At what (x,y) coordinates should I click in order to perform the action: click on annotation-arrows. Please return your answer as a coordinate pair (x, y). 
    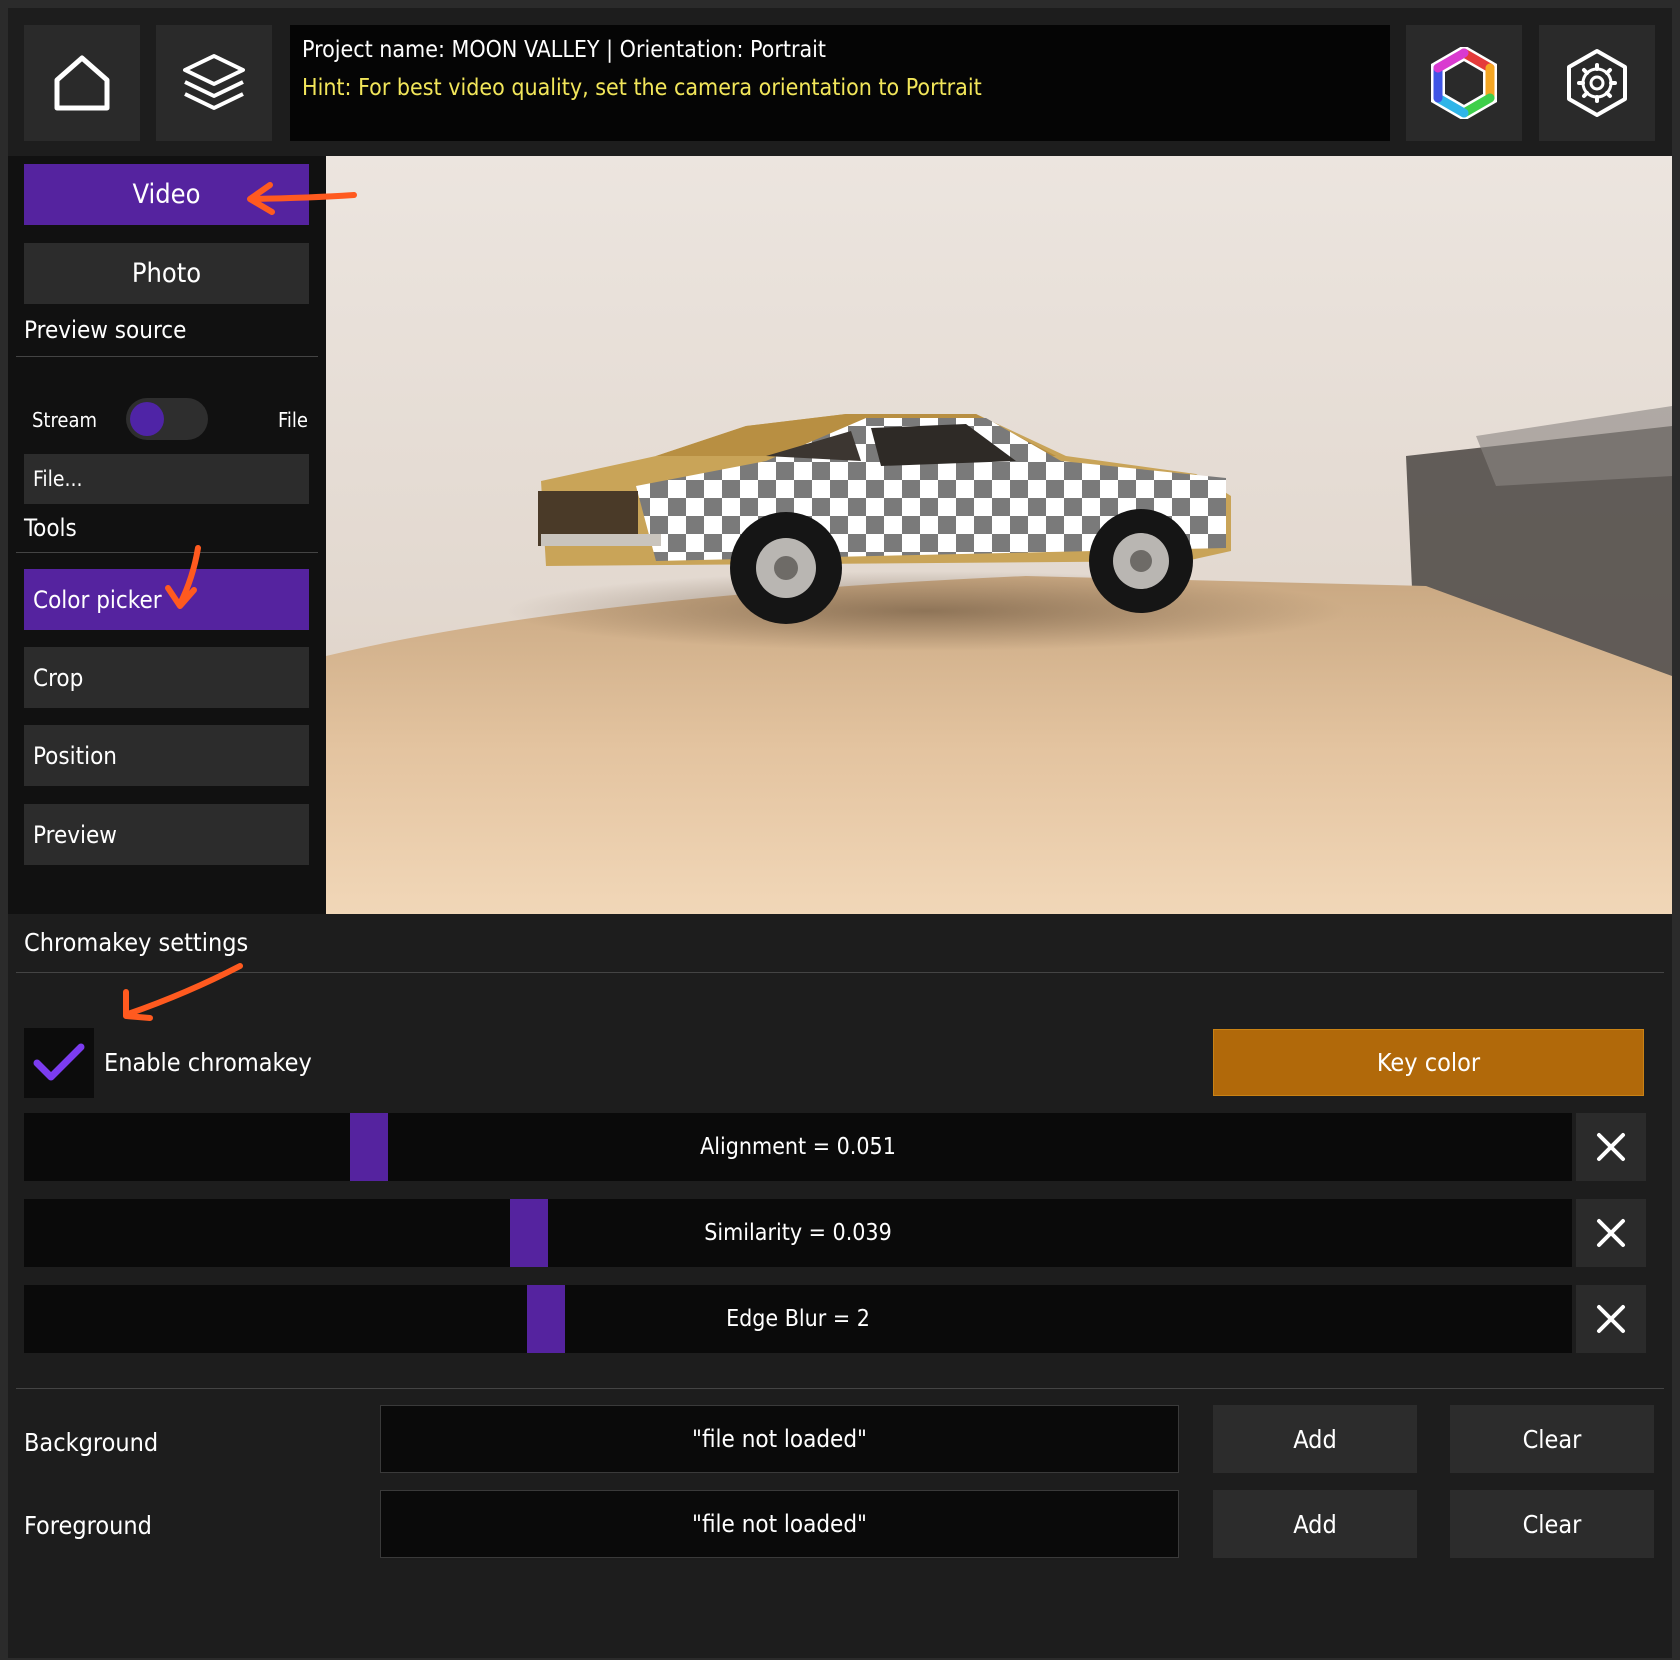
    Looking at the image, I should click on (240, 601).